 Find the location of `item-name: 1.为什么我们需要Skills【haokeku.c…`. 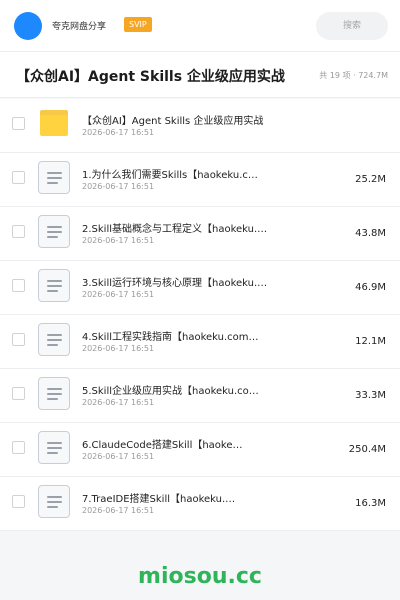

item-name: 1.为什么我们需要Skills【haokeku.c… is located at coordinates (170, 175).